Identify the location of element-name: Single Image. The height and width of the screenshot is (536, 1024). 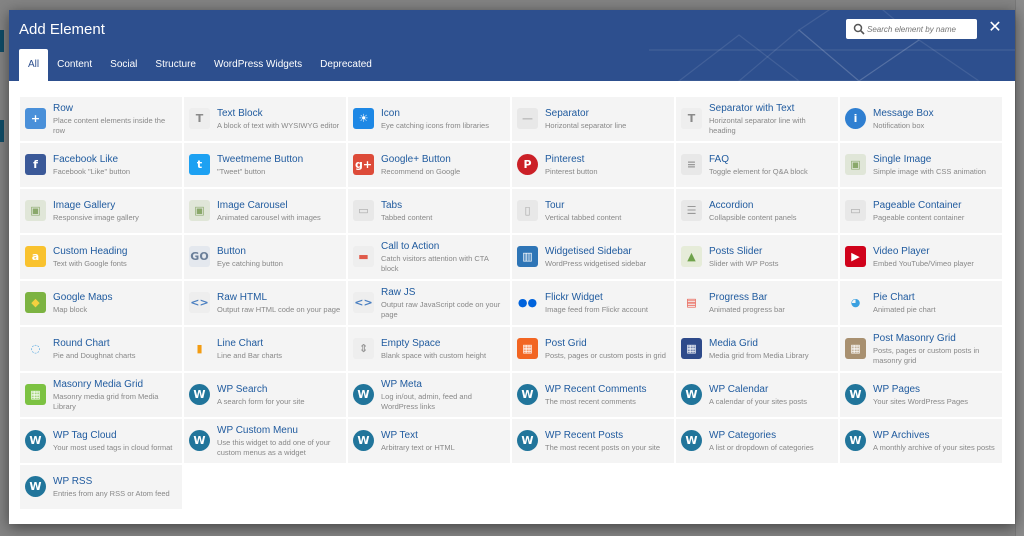
(902, 159).